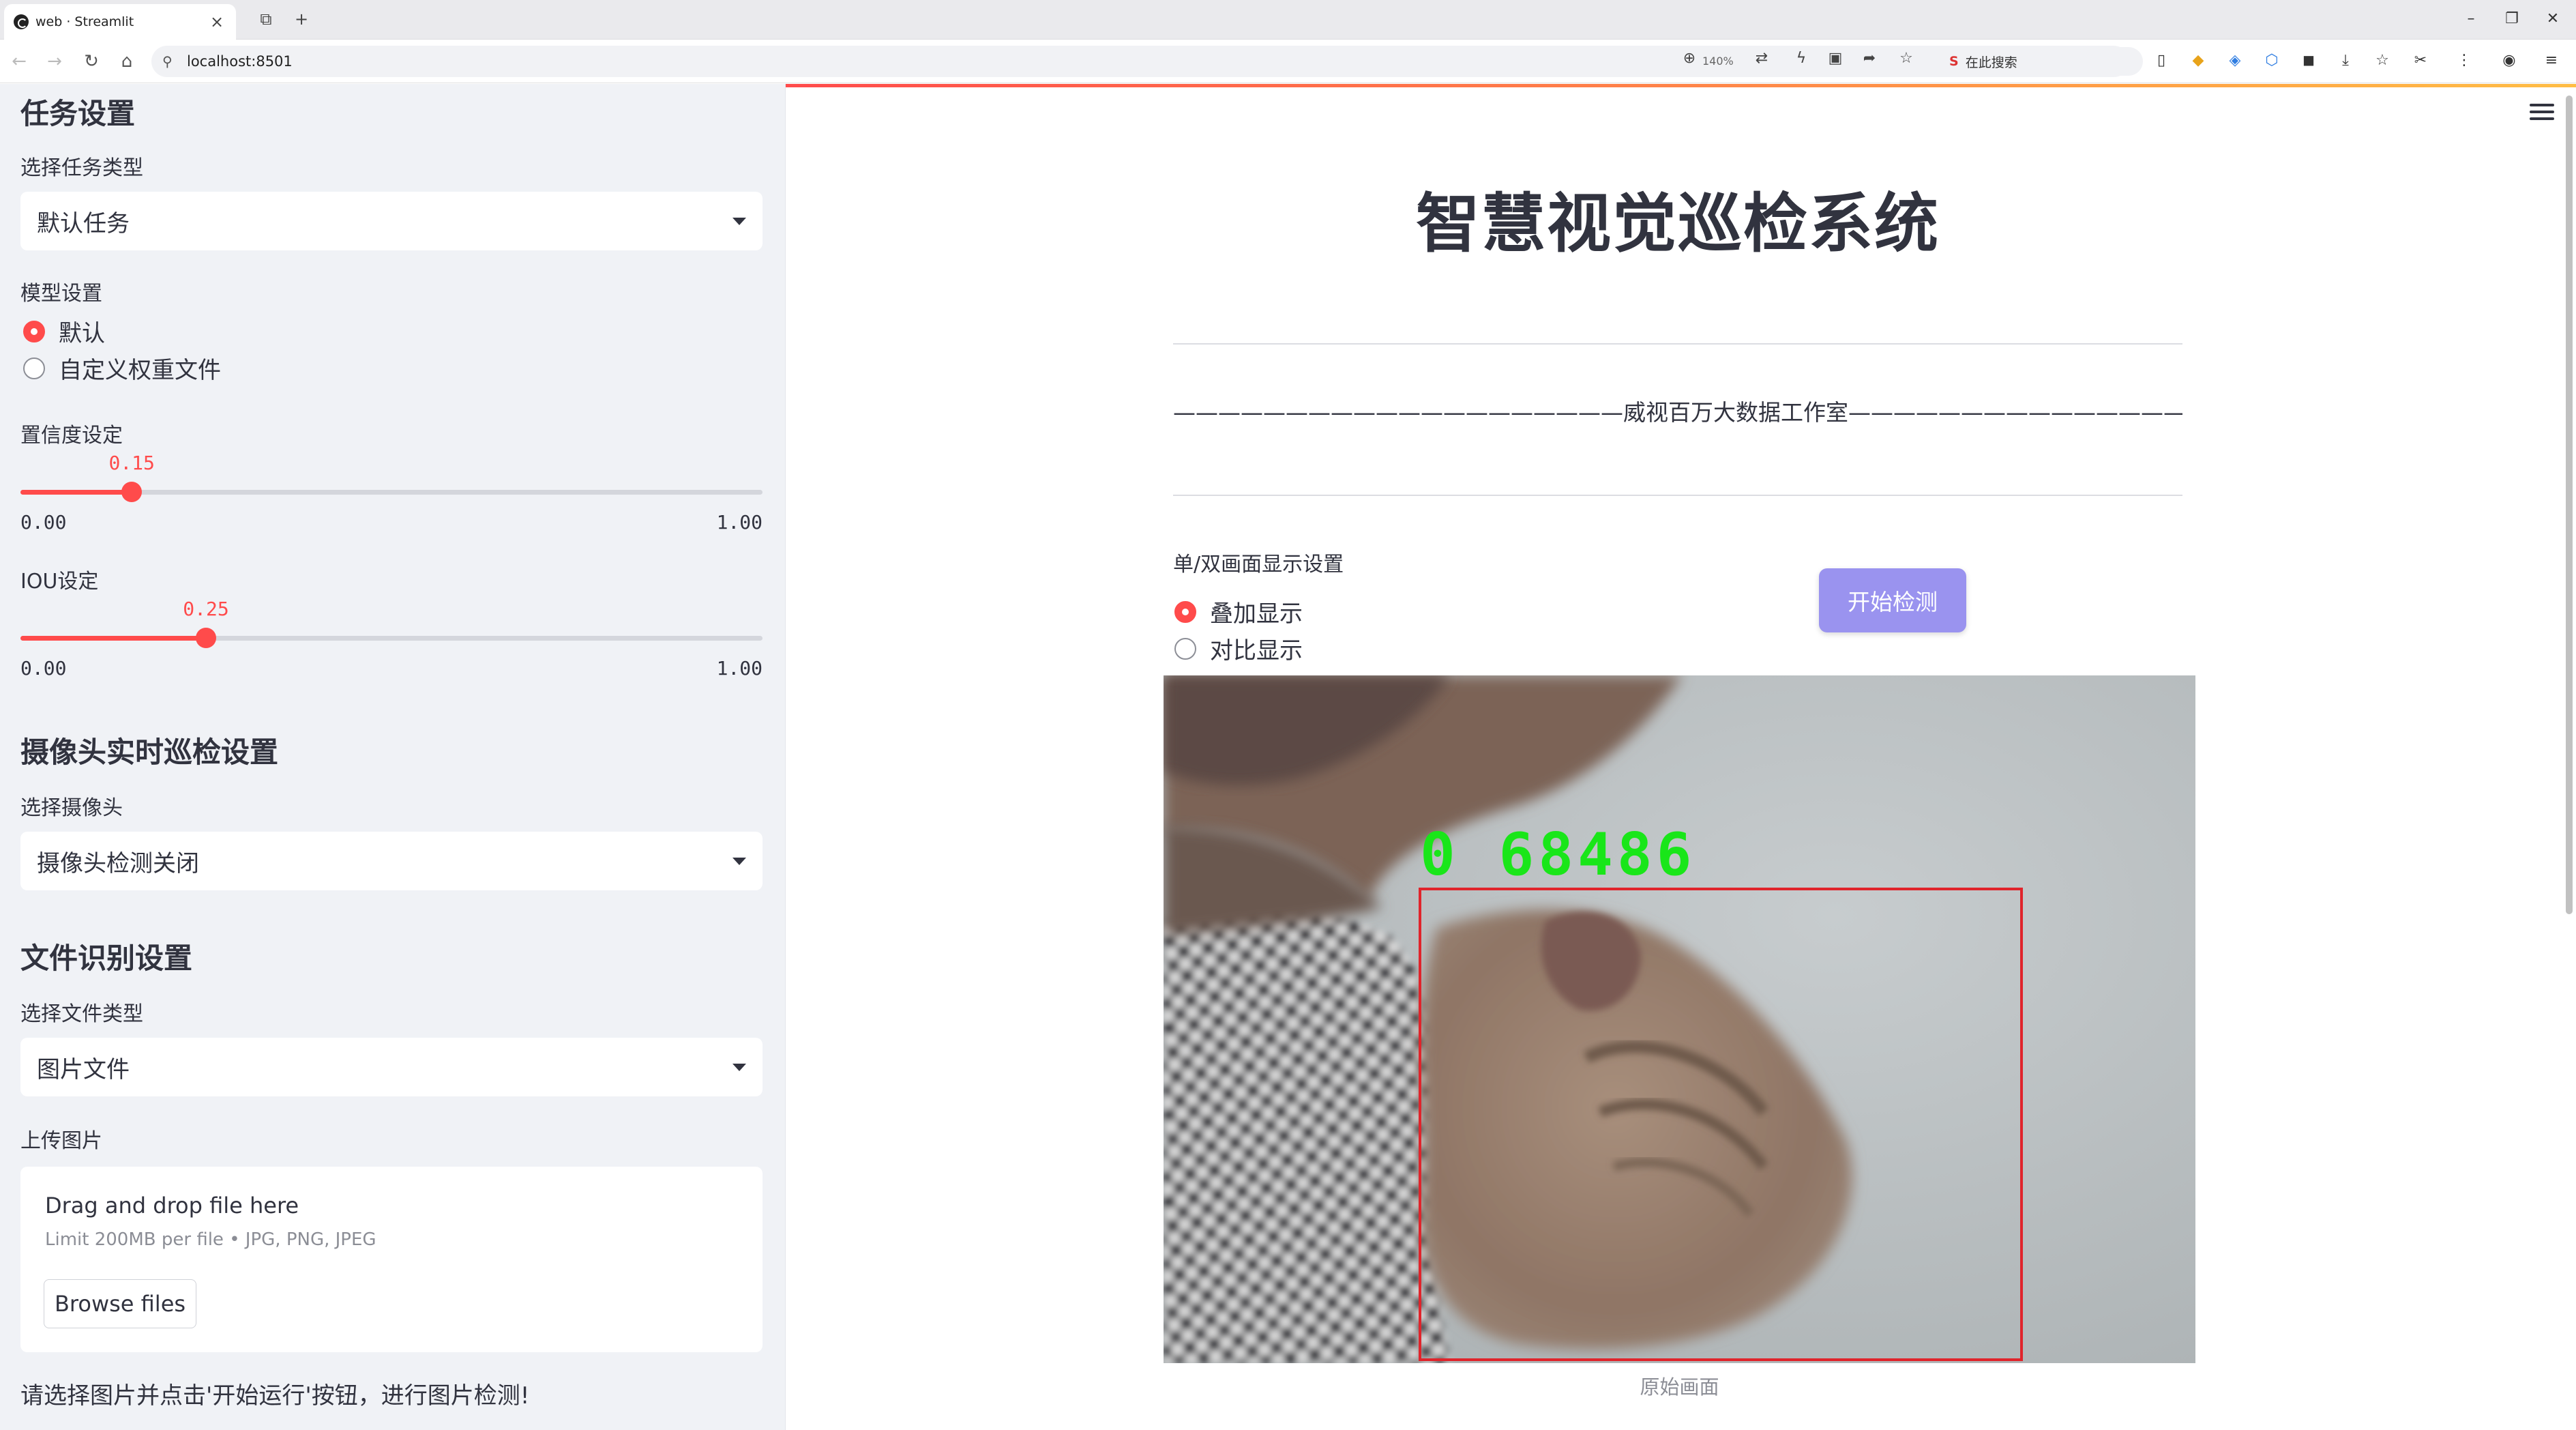  Describe the element at coordinates (240, 62) in the screenshot. I see `url-text: localhost:8501` at that location.